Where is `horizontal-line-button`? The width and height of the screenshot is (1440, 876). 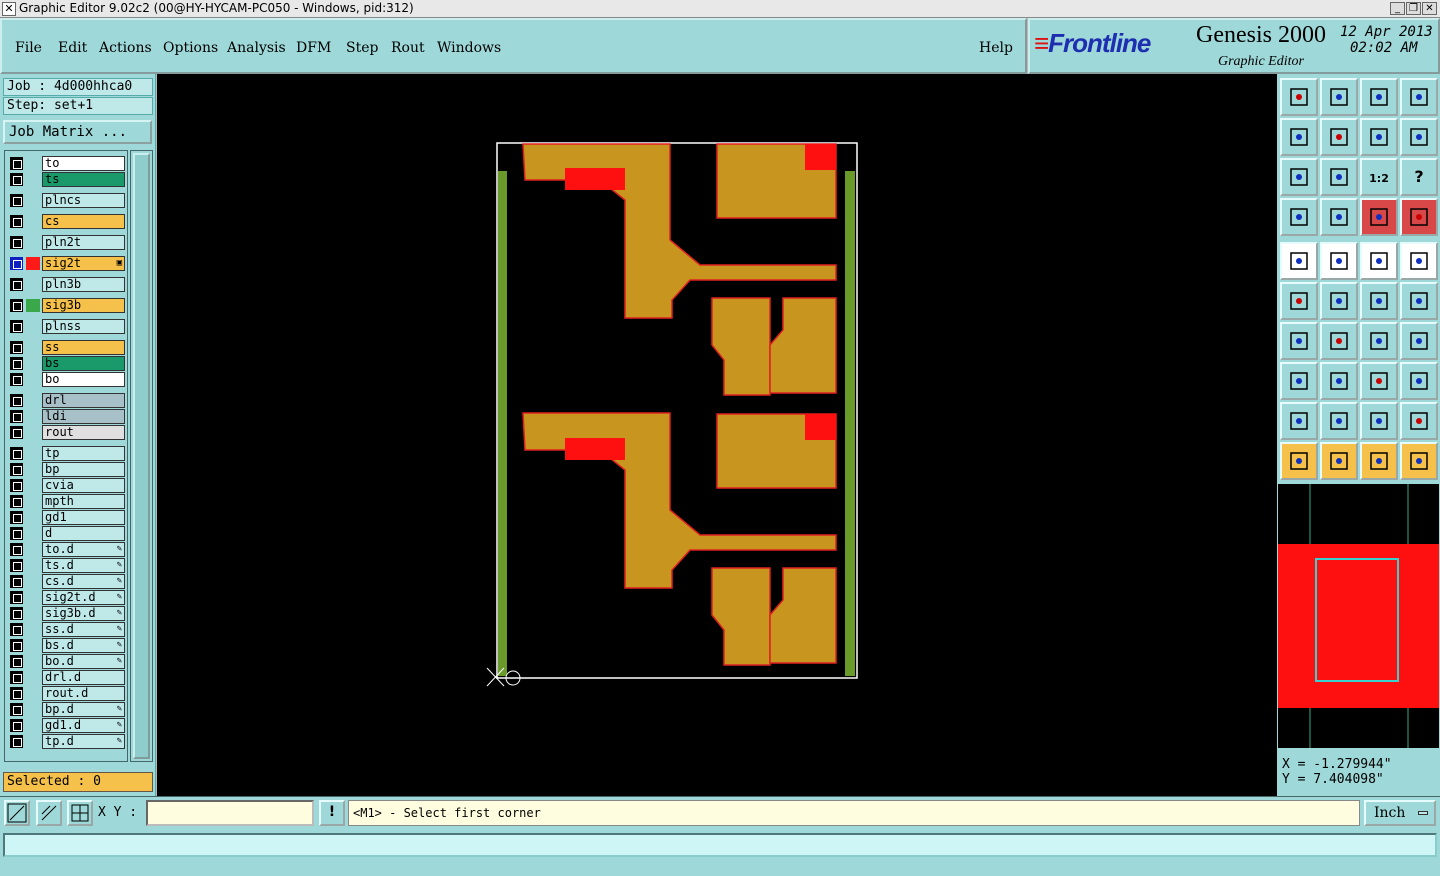 horizontal-line-button is located at coordinates (1339, 381).